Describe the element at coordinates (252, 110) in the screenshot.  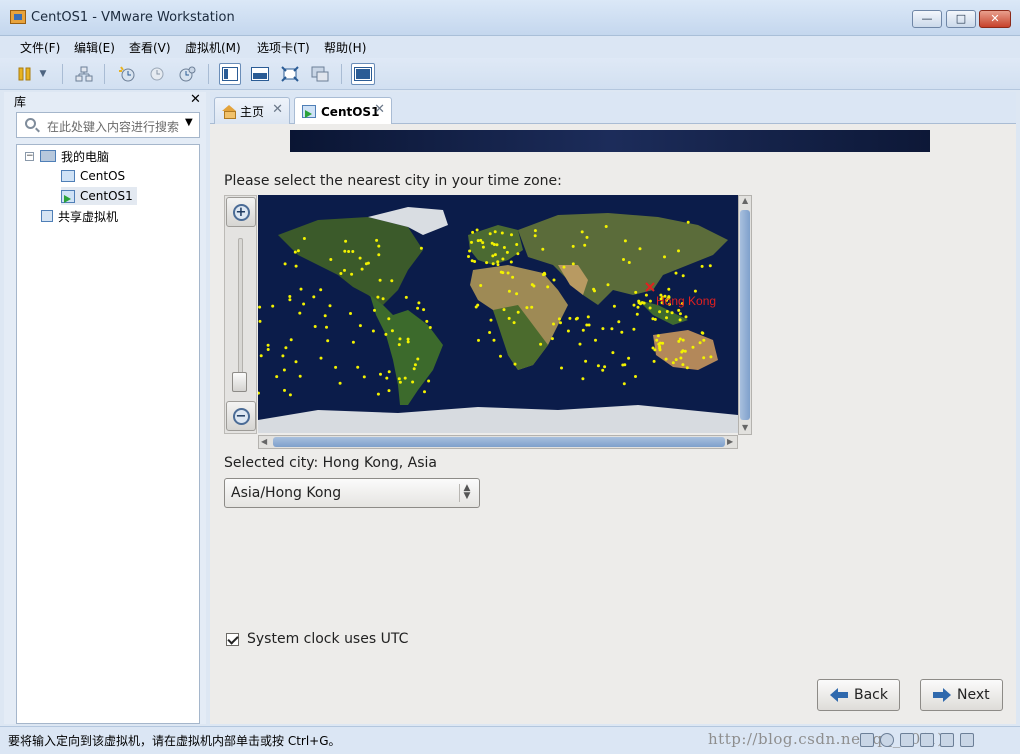
I see `tab-home: 主页 ✕` at that location.